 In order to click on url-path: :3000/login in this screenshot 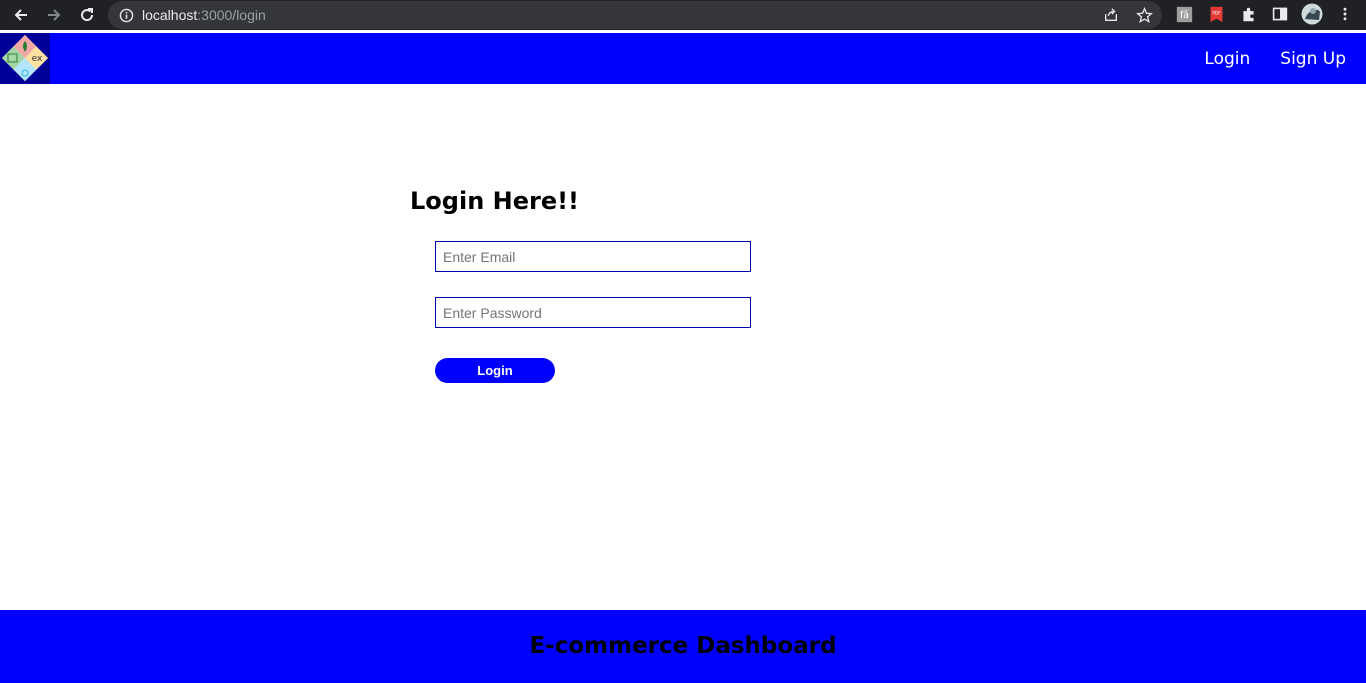, I will do `click(231, 15)`.